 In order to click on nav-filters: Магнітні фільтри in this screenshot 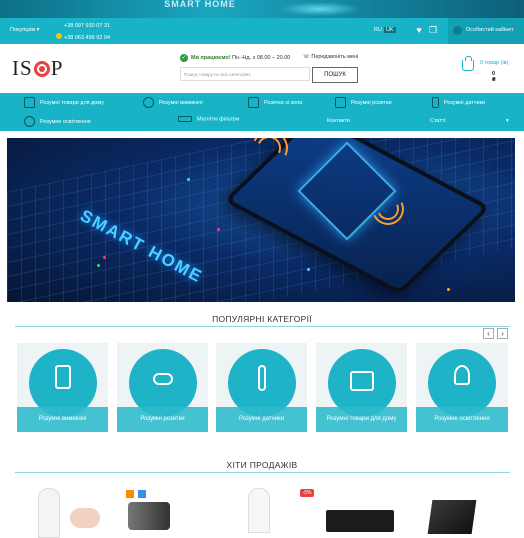, I will do `click(208, 119)`.